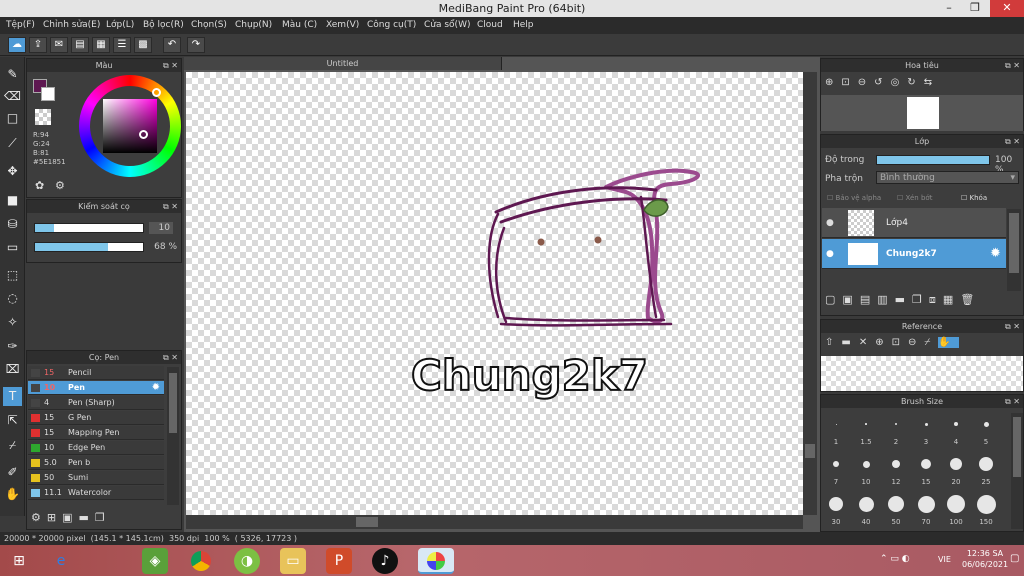  I want to click on menu-filter: Bộ lọc(R), so click(163, 25).